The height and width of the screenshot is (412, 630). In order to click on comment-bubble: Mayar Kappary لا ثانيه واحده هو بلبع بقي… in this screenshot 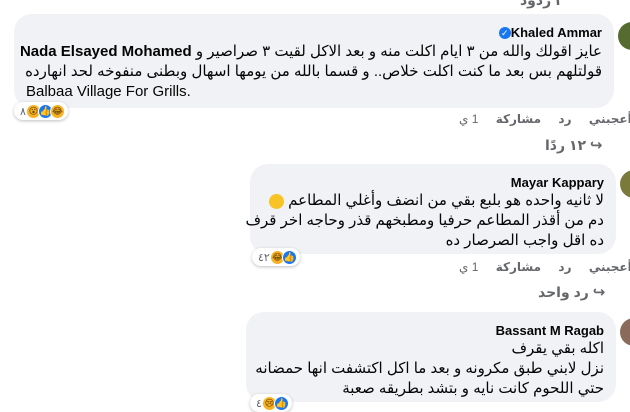, I will do `click(430, 209)`.